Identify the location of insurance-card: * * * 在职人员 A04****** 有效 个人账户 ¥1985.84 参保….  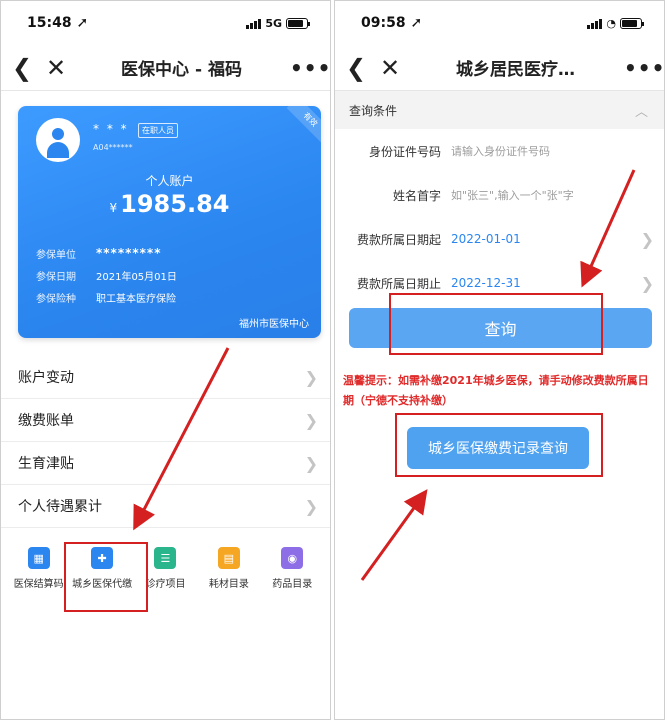
(169, 222).